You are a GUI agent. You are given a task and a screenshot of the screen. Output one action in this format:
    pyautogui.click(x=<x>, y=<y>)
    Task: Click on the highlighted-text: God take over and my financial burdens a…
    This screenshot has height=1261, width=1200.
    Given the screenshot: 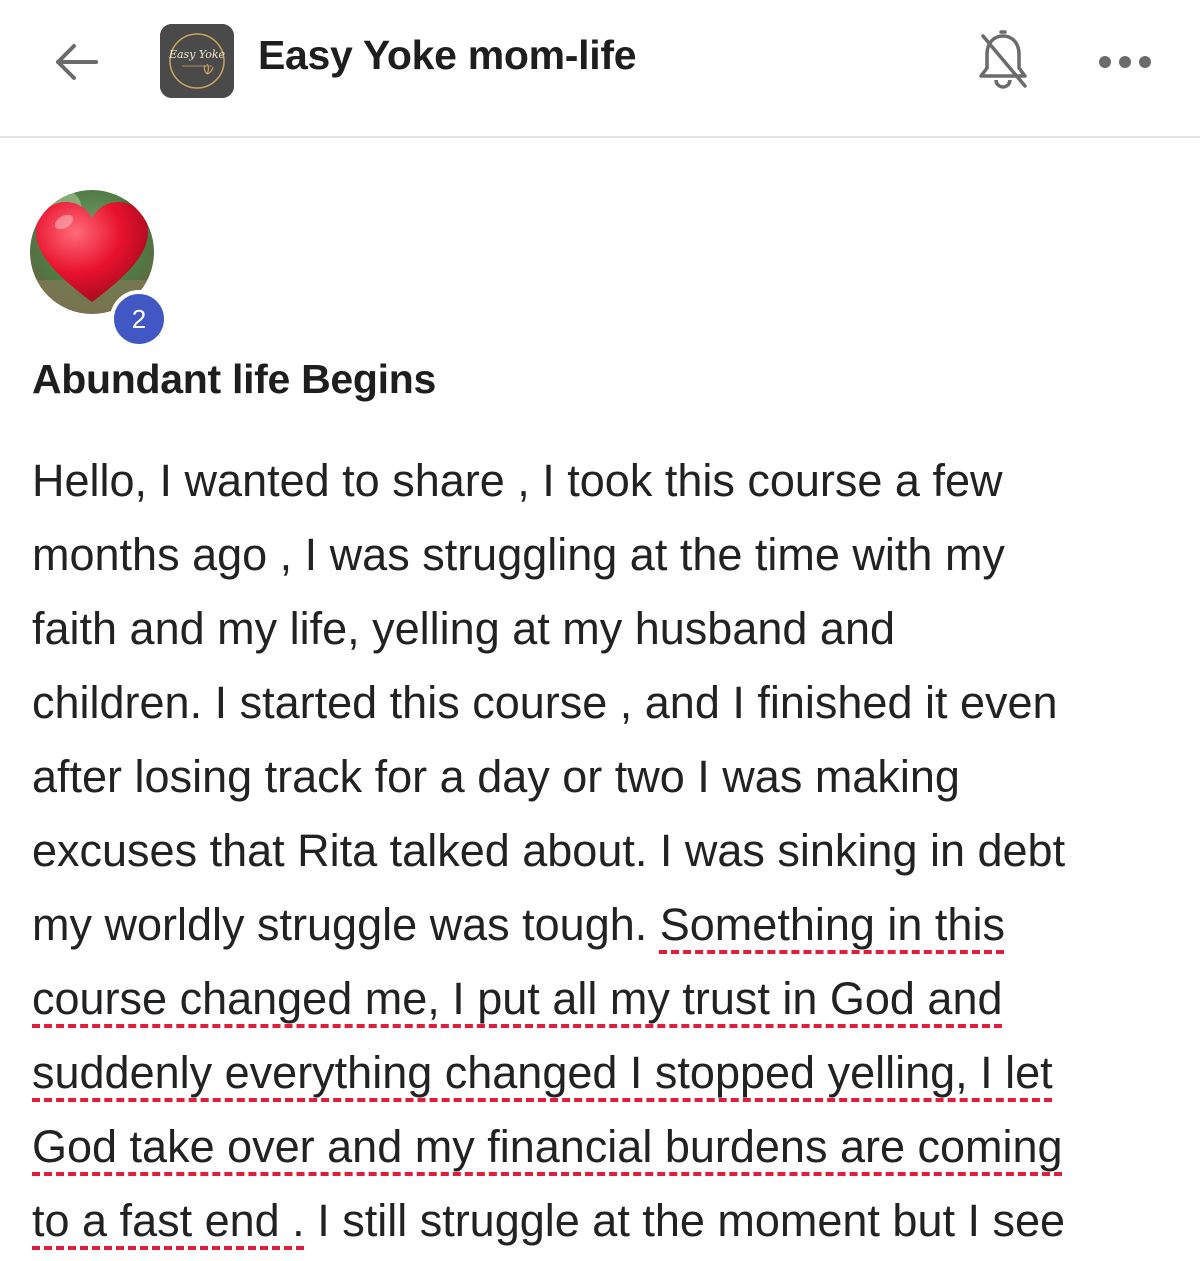 What is the action you would take?
    pyautogui.click(x=547, y=1146)
    